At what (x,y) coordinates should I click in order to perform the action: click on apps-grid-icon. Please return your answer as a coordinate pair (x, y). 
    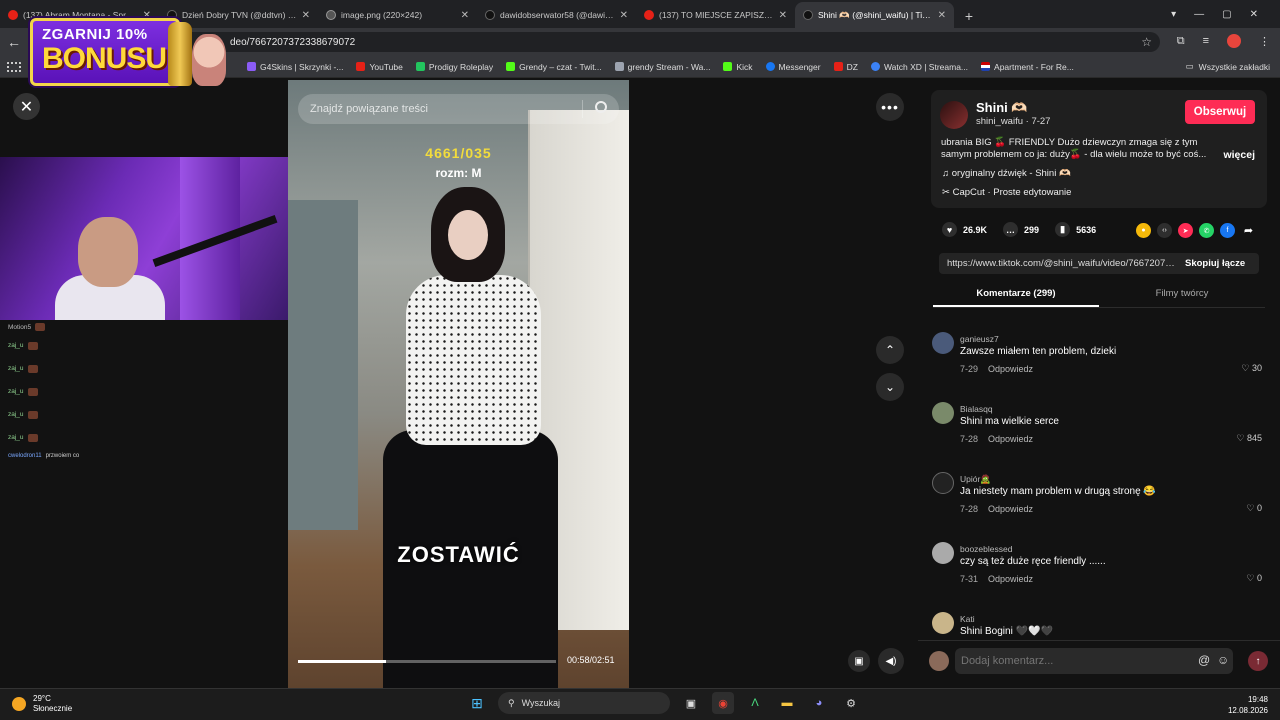
    Looking at the image, I should click on (14, 66).